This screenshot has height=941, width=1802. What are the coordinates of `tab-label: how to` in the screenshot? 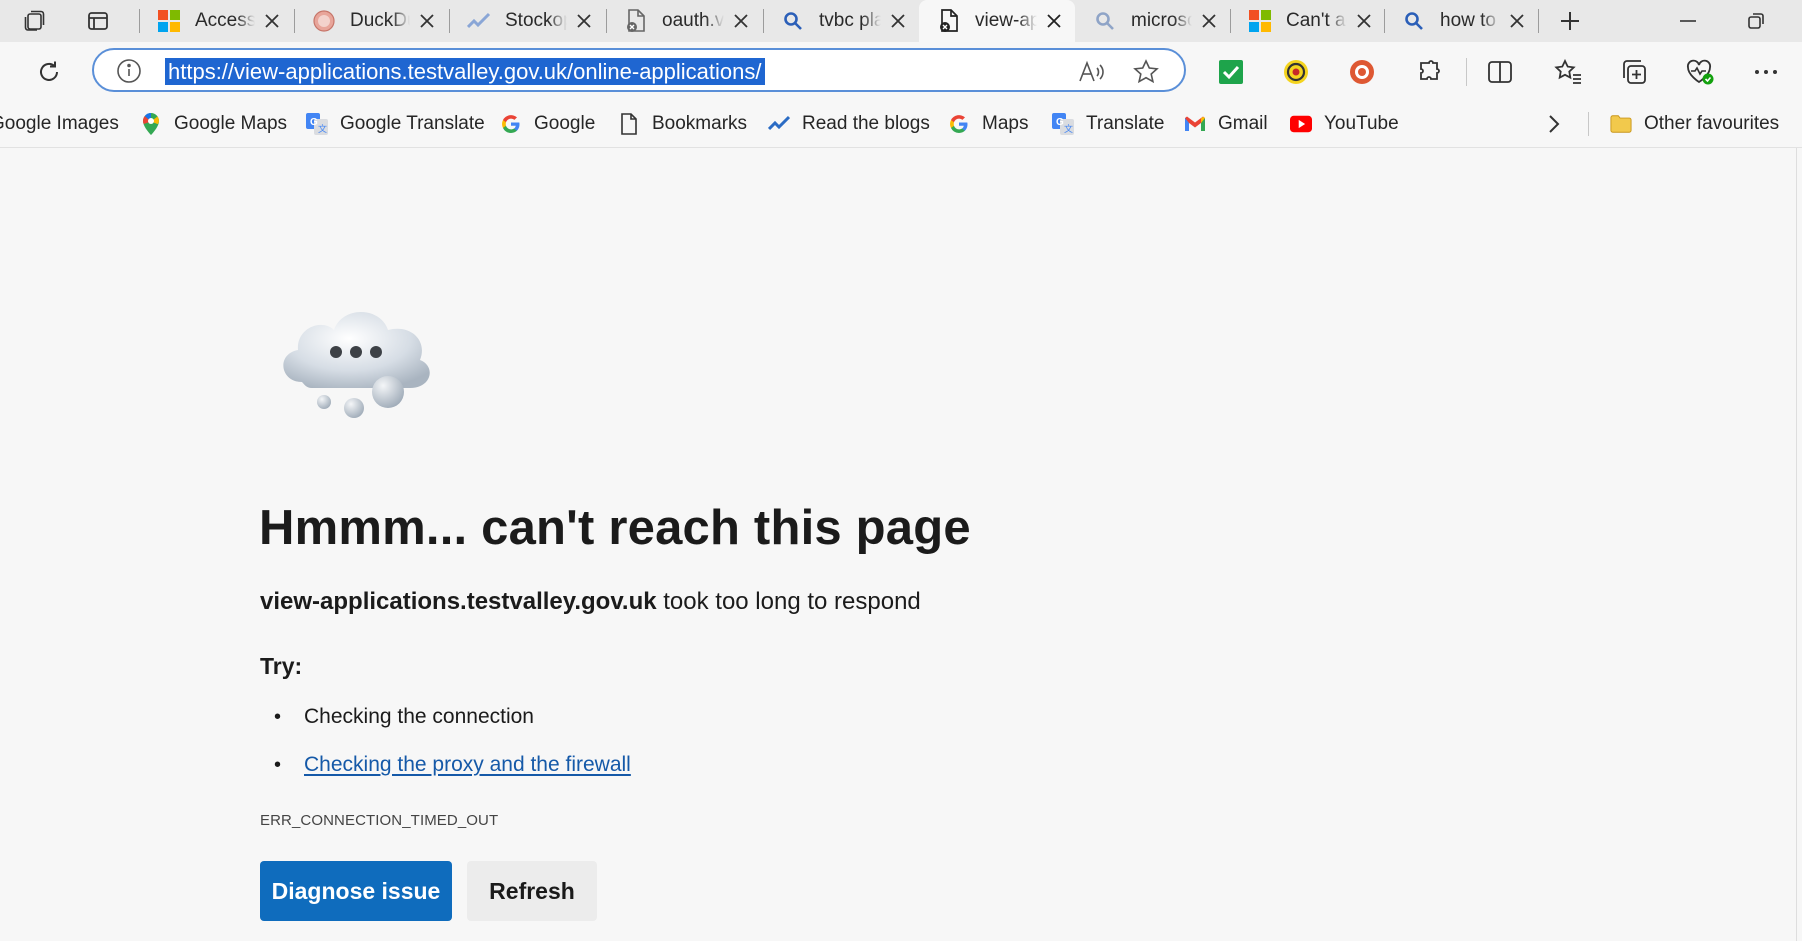 It's located at (1468, 20).